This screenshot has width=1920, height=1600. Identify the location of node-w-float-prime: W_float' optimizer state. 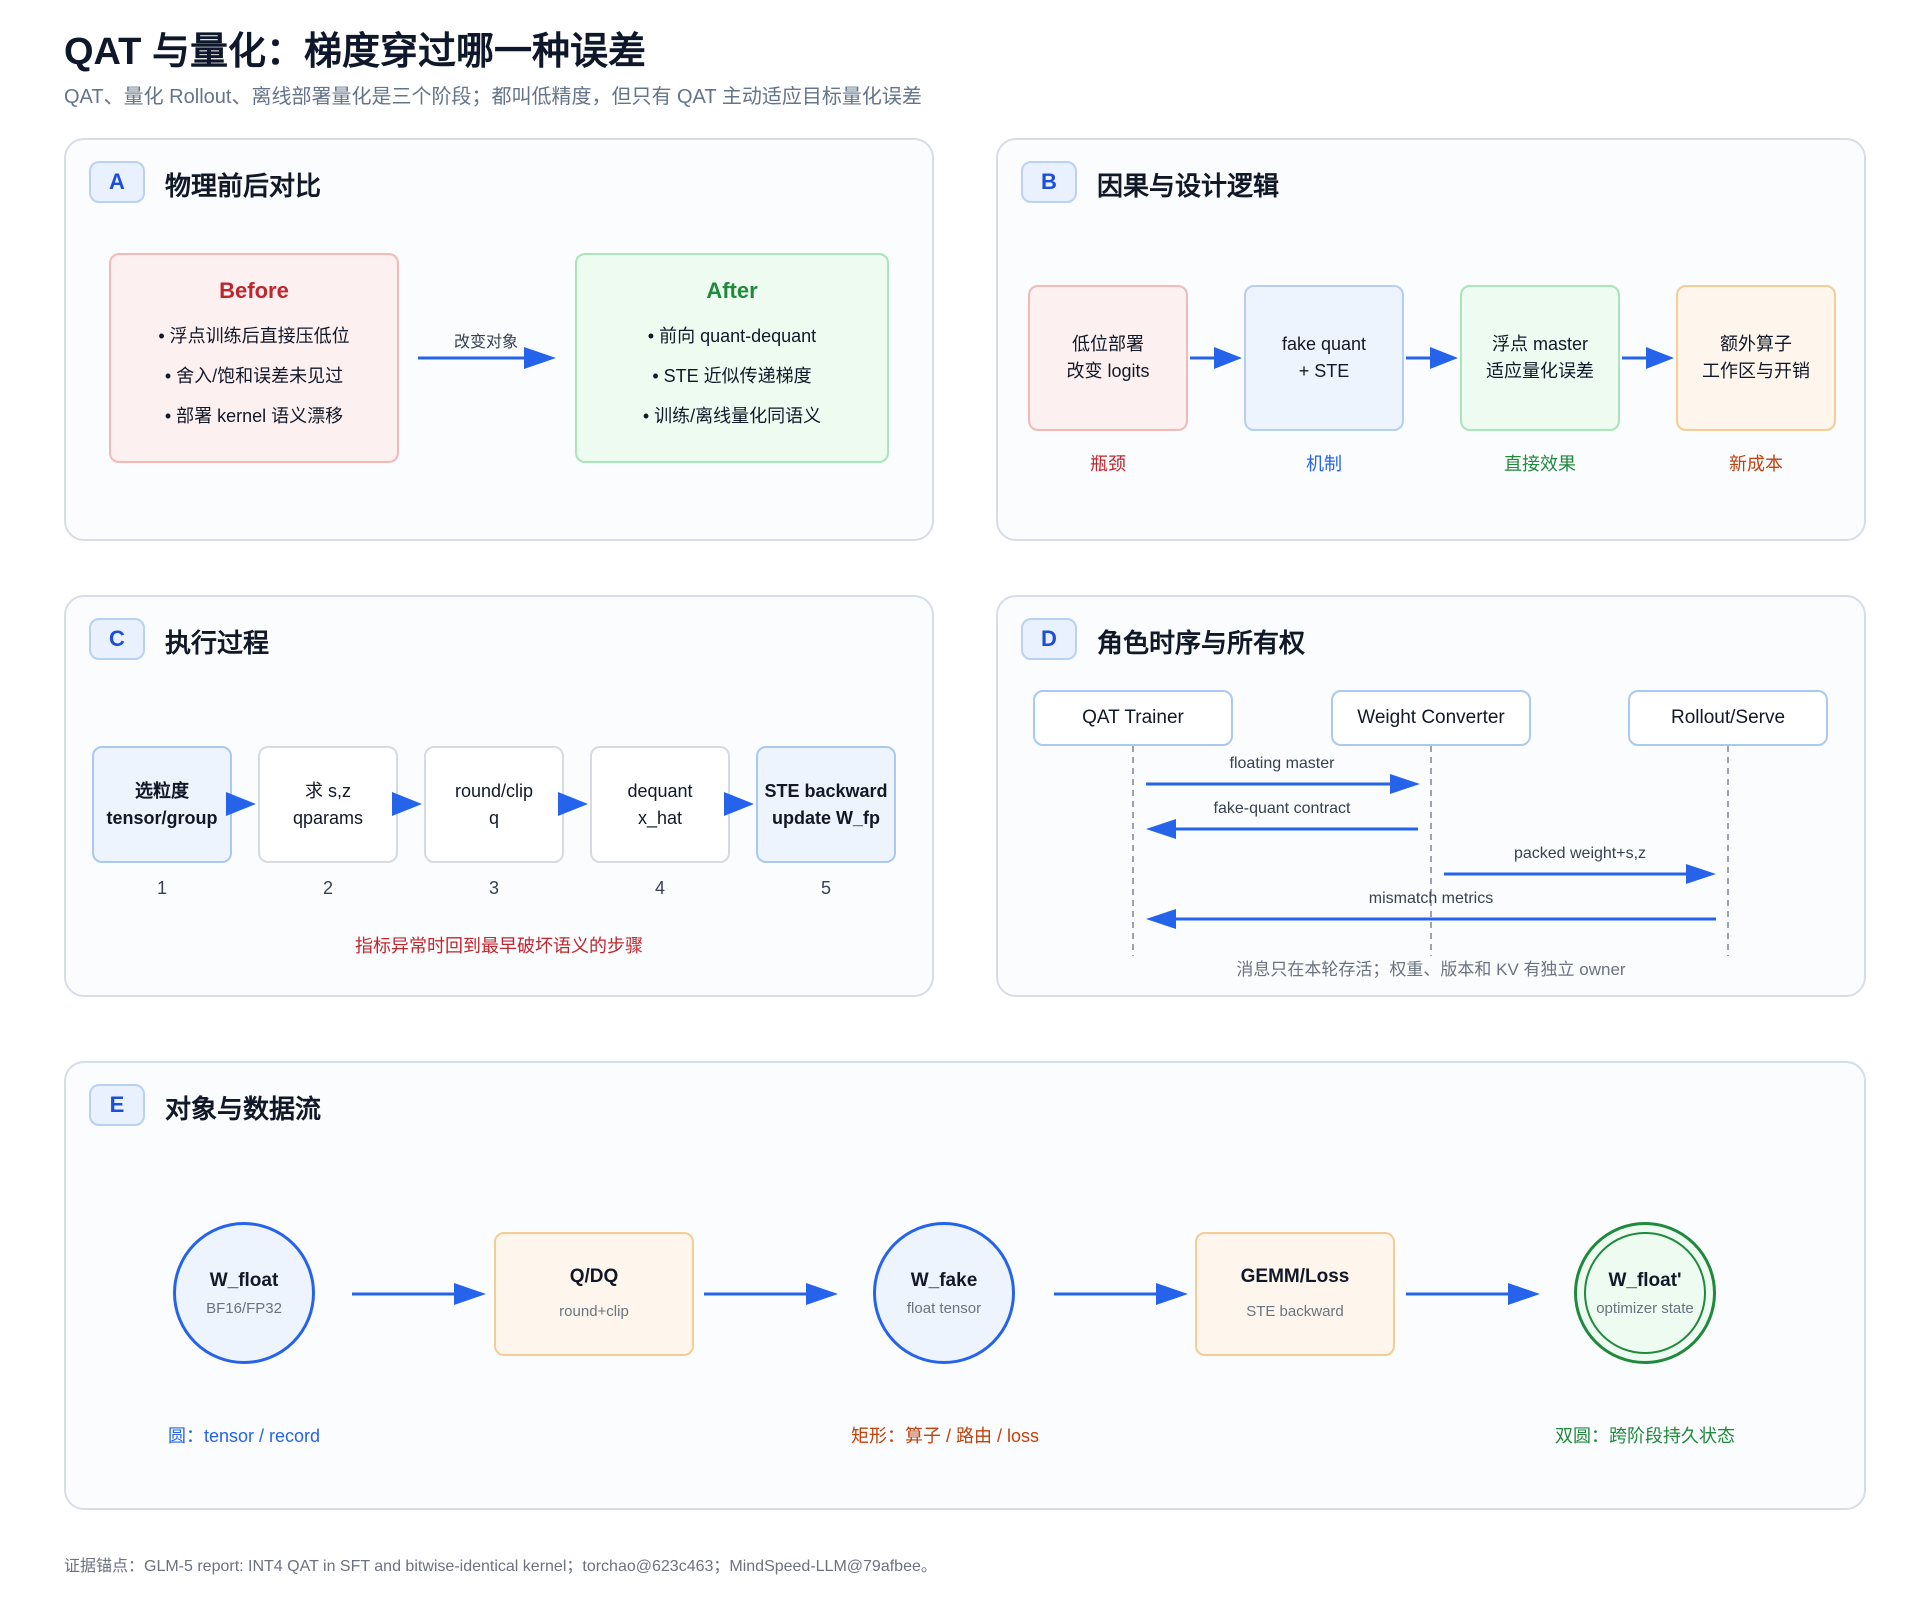
(1645, 1293).